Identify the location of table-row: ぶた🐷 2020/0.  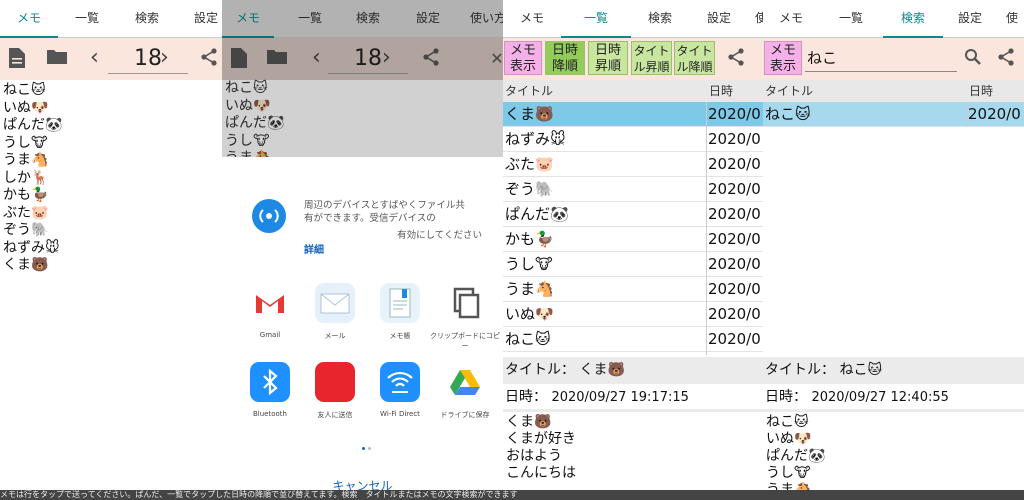
(633, 164).